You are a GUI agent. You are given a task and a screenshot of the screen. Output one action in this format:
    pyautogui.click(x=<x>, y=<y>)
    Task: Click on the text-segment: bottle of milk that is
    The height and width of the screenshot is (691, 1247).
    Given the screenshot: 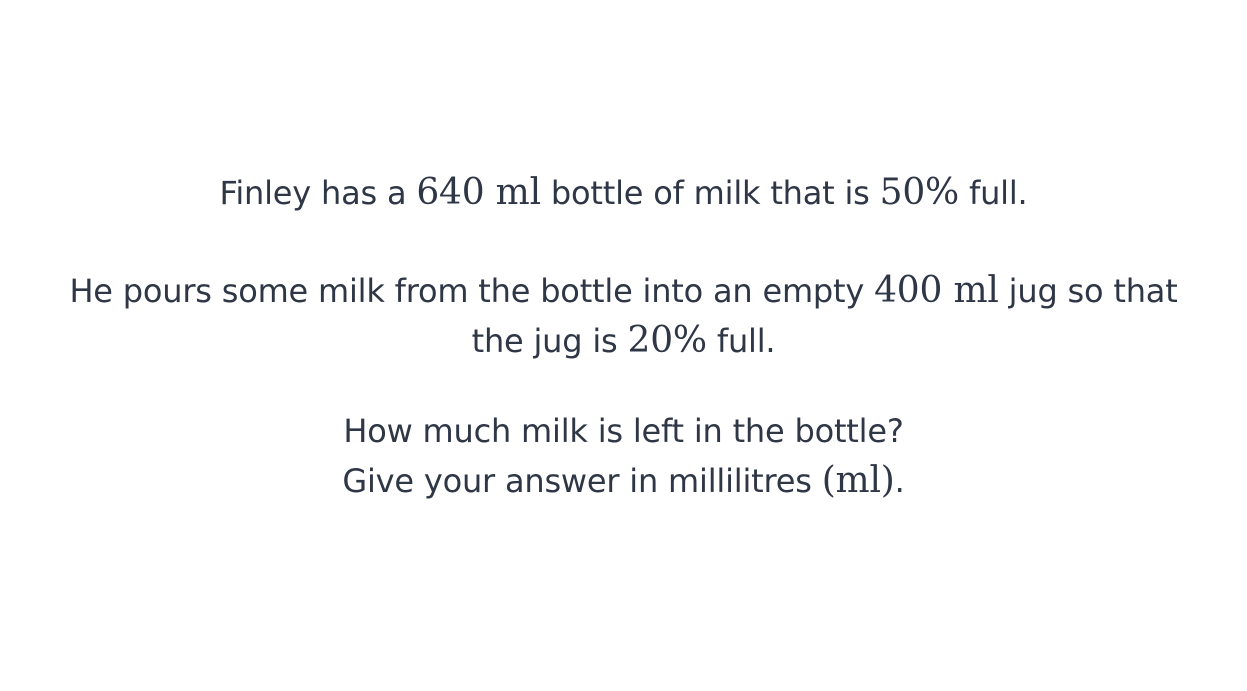 What is the action you would take?
    pyautogui.click(x=710, y=193)
    